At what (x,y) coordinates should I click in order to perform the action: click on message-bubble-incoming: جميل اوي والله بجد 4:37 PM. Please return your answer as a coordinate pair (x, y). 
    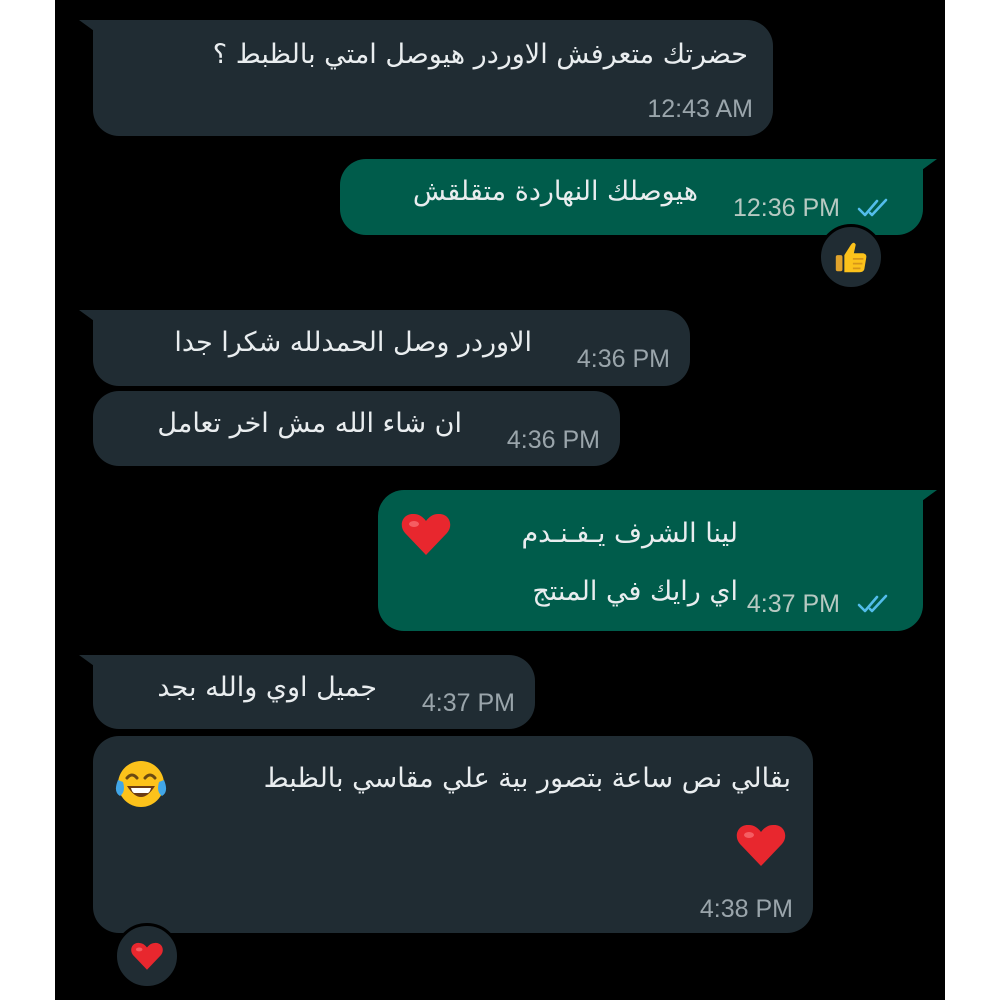
    Looking at the image, I should click on (307, 692).